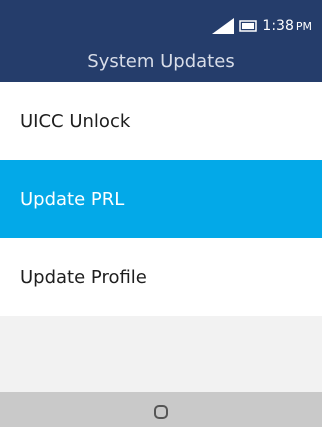  Describe the element at coordinates (161, 61) in the screenshot. I see `screen-title: System Updates` at that location.